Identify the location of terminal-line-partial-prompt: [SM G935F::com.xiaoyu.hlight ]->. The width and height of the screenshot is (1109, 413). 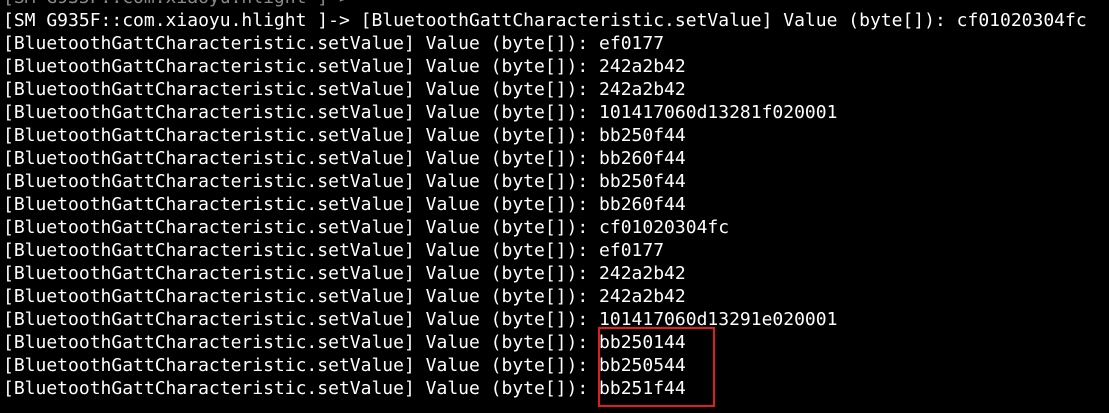
(545, 4).